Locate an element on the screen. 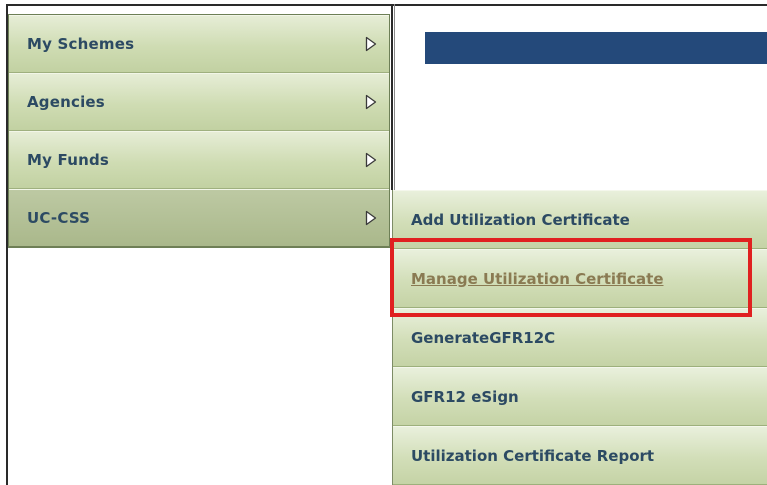 Image resolution: width=767 pixels, height=485 pixels. submenu-item-label: GFR12 eSign is located at coordinates (465, 396).